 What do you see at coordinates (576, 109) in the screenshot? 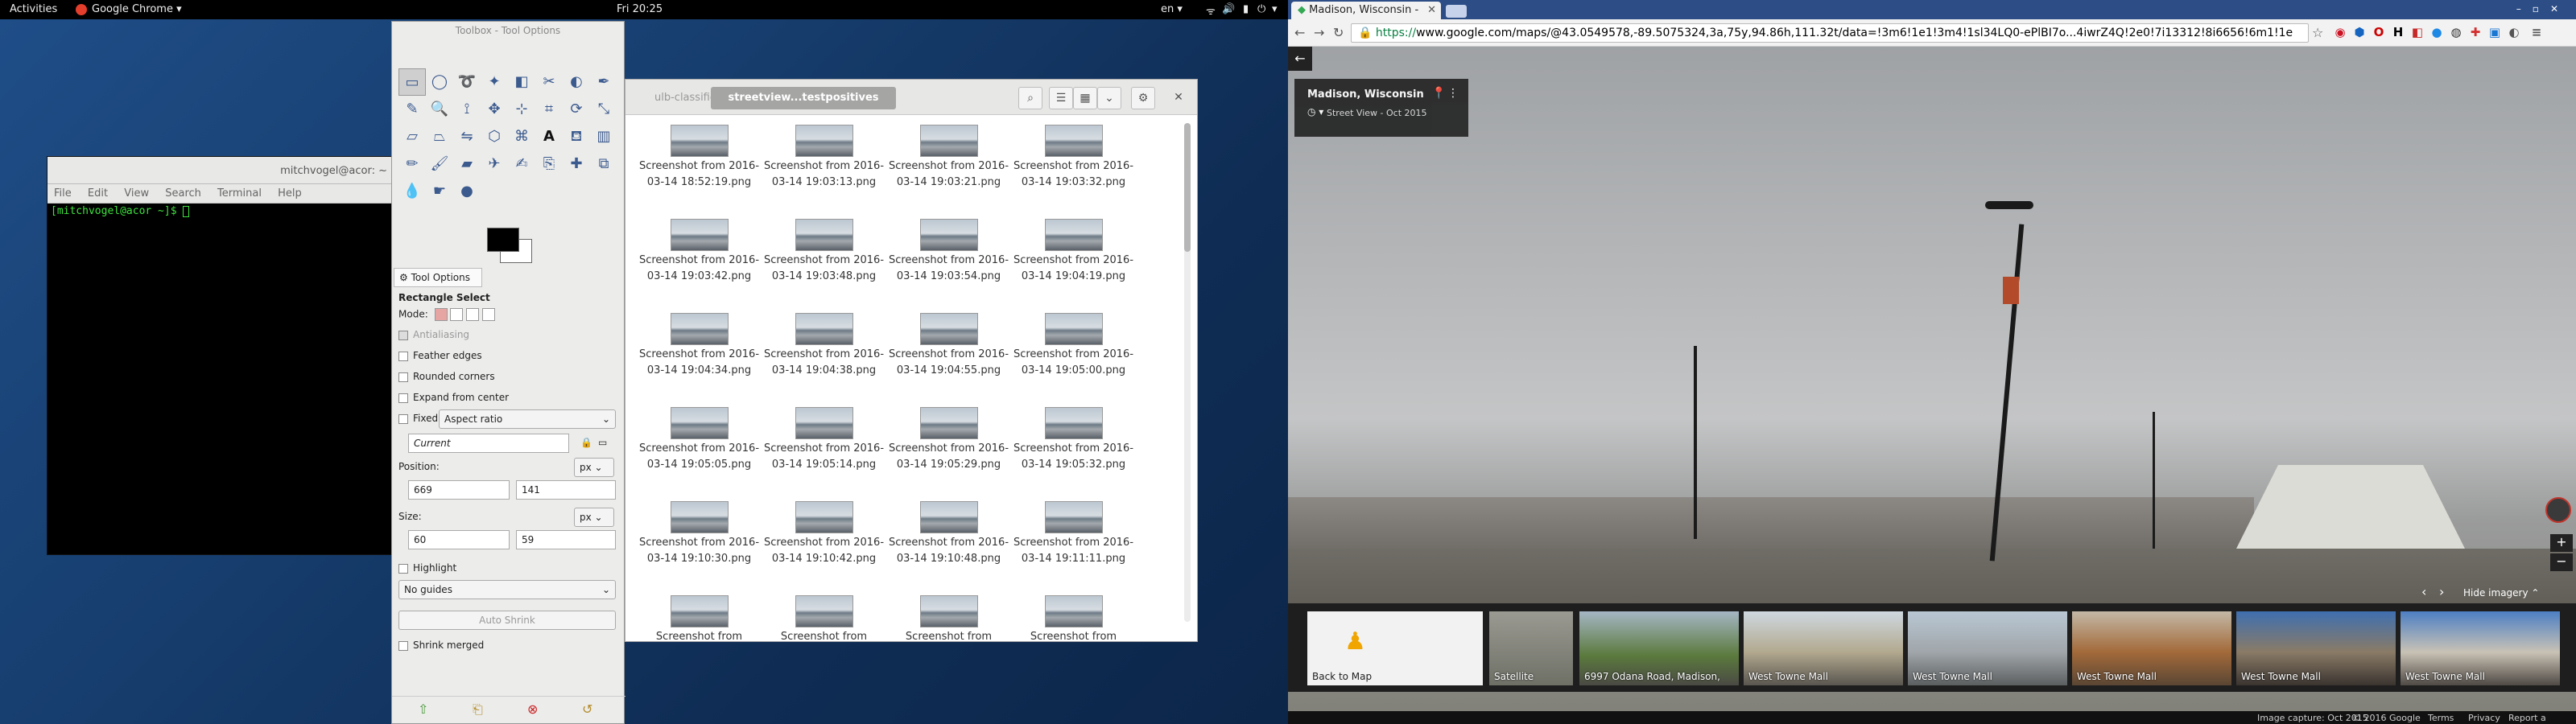
I see `rotate-tool-icon: ⟳` at bounding box center [576, 109].